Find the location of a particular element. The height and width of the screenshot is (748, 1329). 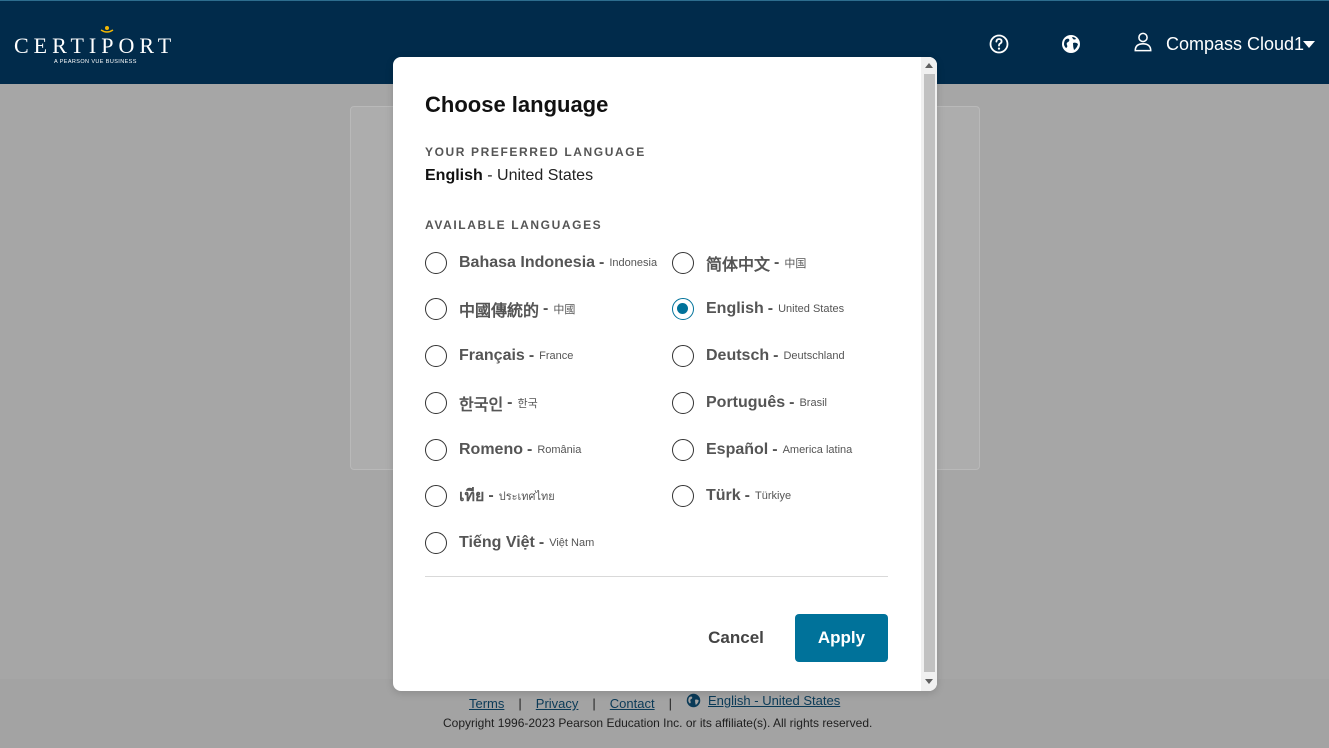

language-option-turkish: Türk - Türkiye is located at coordinates (731, 496).